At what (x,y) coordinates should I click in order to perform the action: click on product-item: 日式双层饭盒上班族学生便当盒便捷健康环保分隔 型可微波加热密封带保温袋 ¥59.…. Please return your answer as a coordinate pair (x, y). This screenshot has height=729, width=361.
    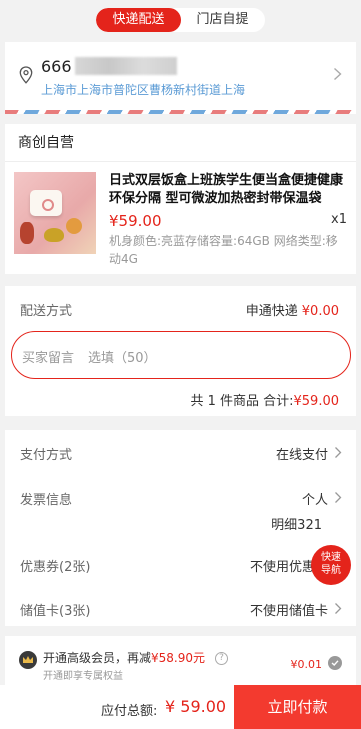
    Looking at the image, I should click on (180, 218).